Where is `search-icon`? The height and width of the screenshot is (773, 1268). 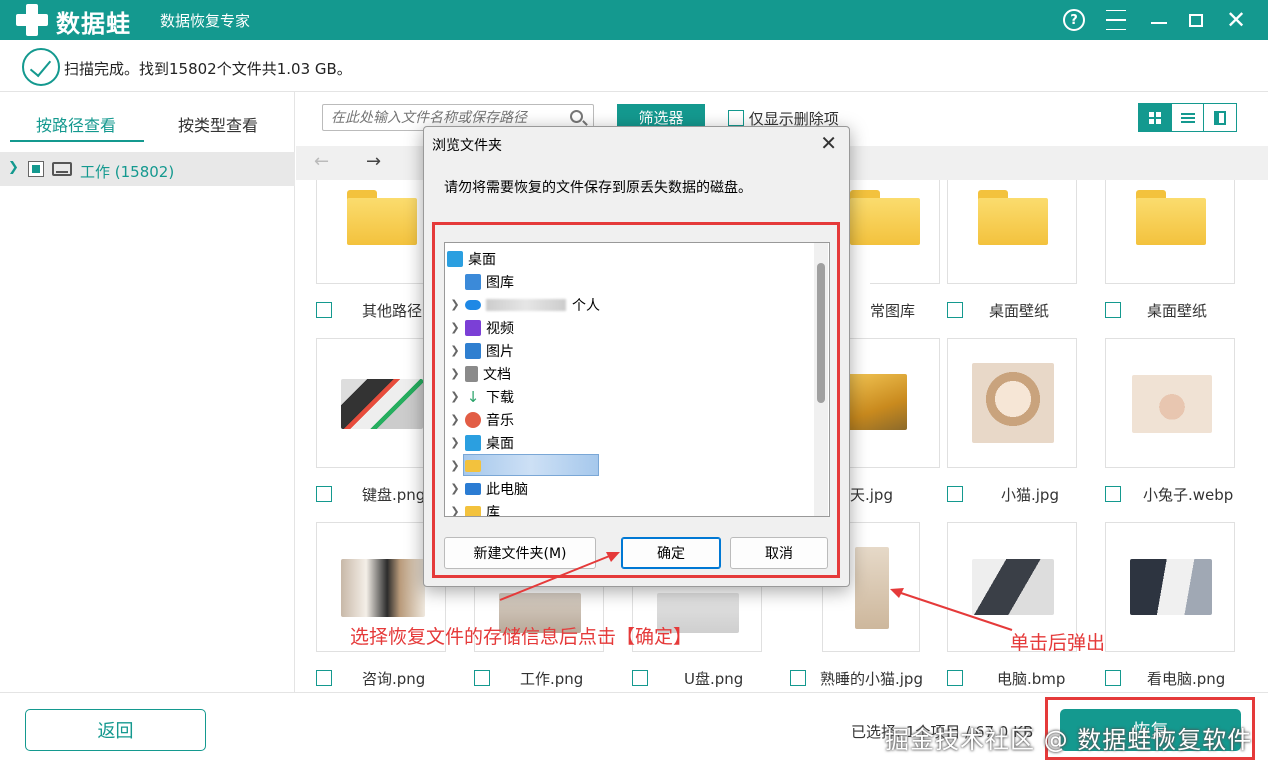
search-icon is located at coordinates (576, 116).